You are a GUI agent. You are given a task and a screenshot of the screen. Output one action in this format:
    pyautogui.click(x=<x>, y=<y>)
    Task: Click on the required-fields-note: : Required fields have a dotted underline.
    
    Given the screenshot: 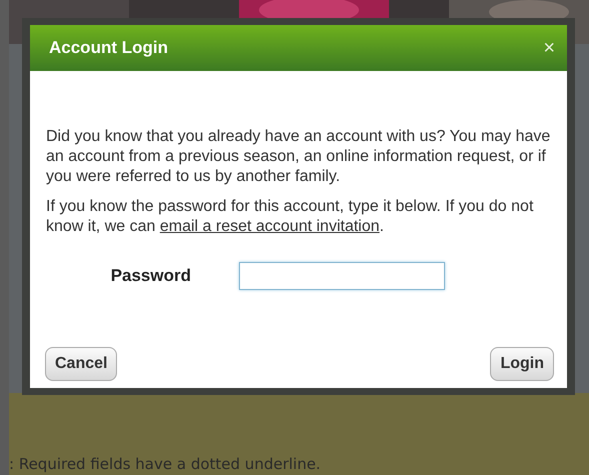 What is the action you would take?
    pyautogui.click(x=165, y=464)
    